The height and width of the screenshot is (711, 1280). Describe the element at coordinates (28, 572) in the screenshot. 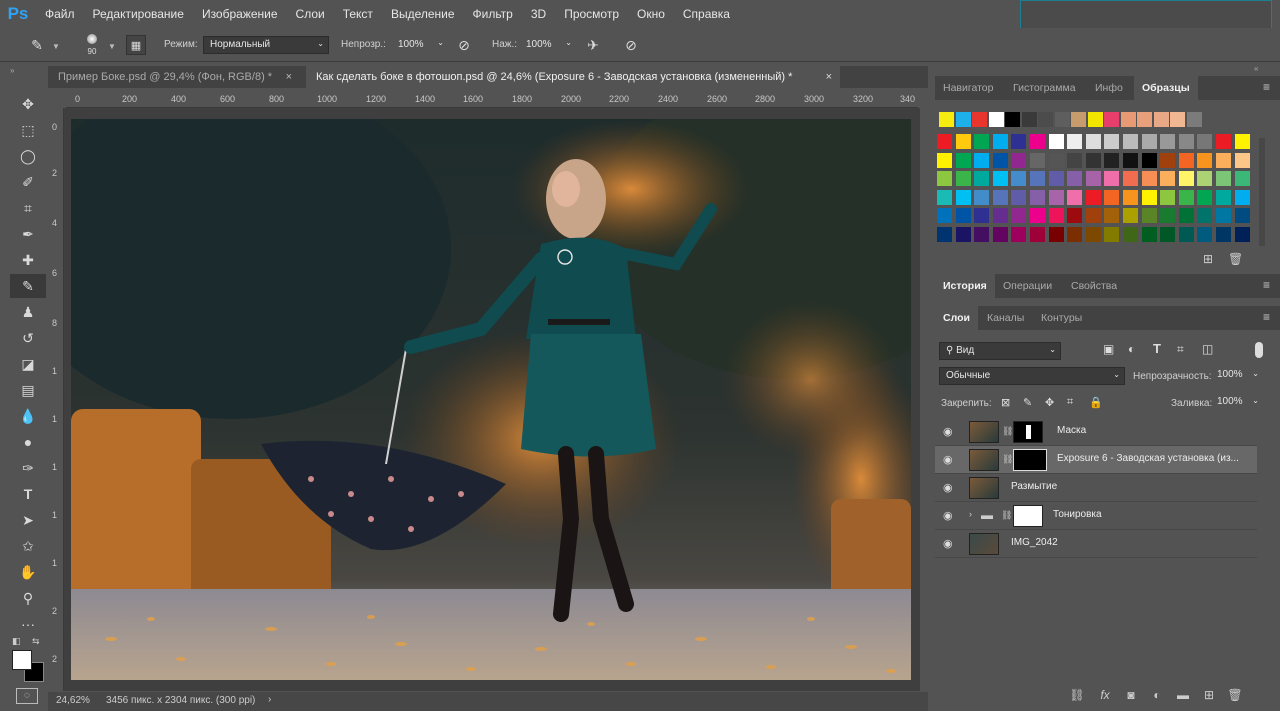

I see `hand-tool-icon: ✋` at that location.